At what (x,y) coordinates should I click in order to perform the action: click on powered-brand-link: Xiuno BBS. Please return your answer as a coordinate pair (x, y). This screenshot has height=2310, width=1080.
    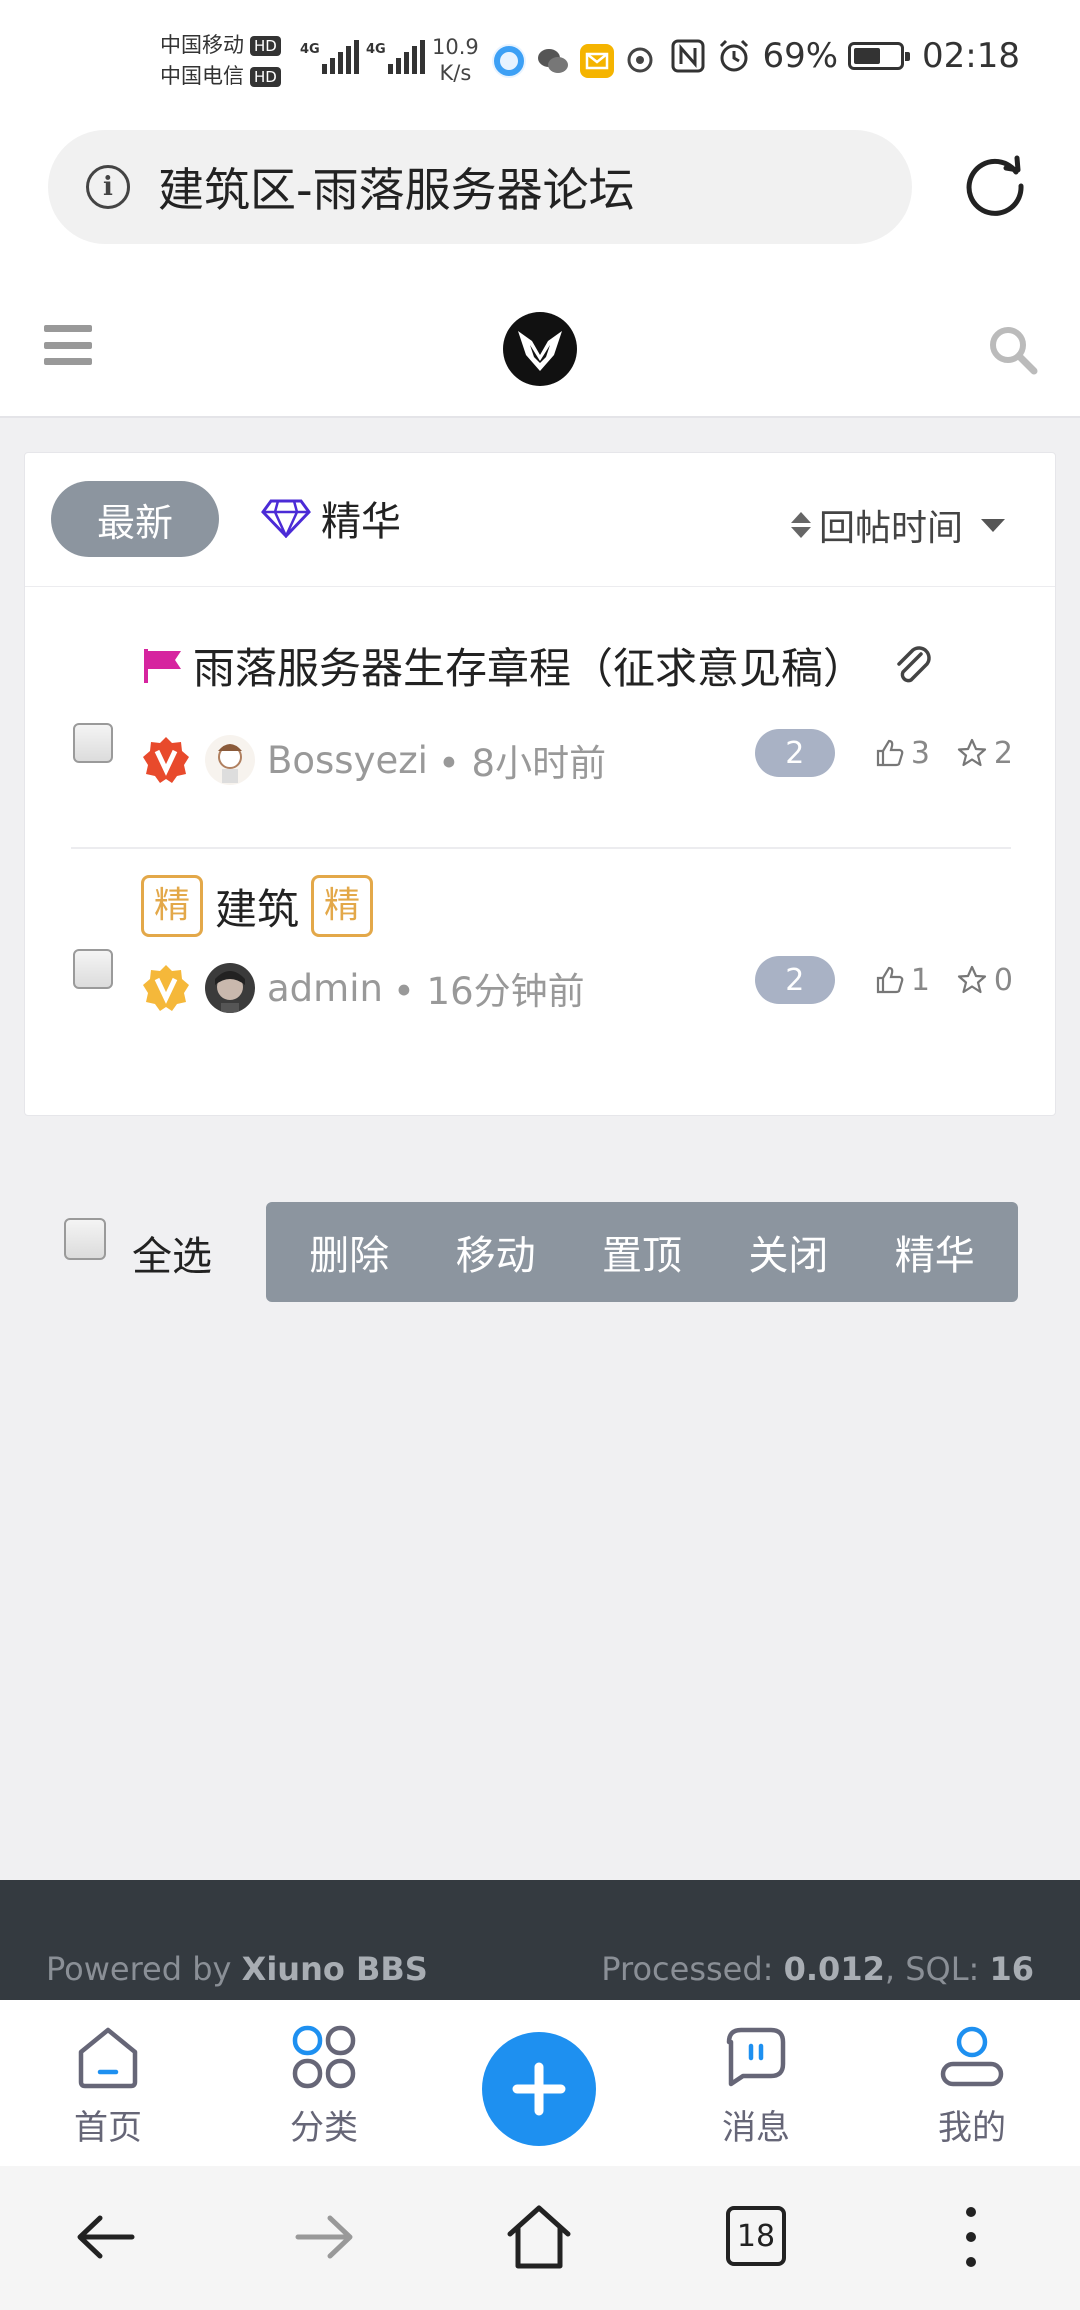
    Looking at the image, I should click on (335, 1969).